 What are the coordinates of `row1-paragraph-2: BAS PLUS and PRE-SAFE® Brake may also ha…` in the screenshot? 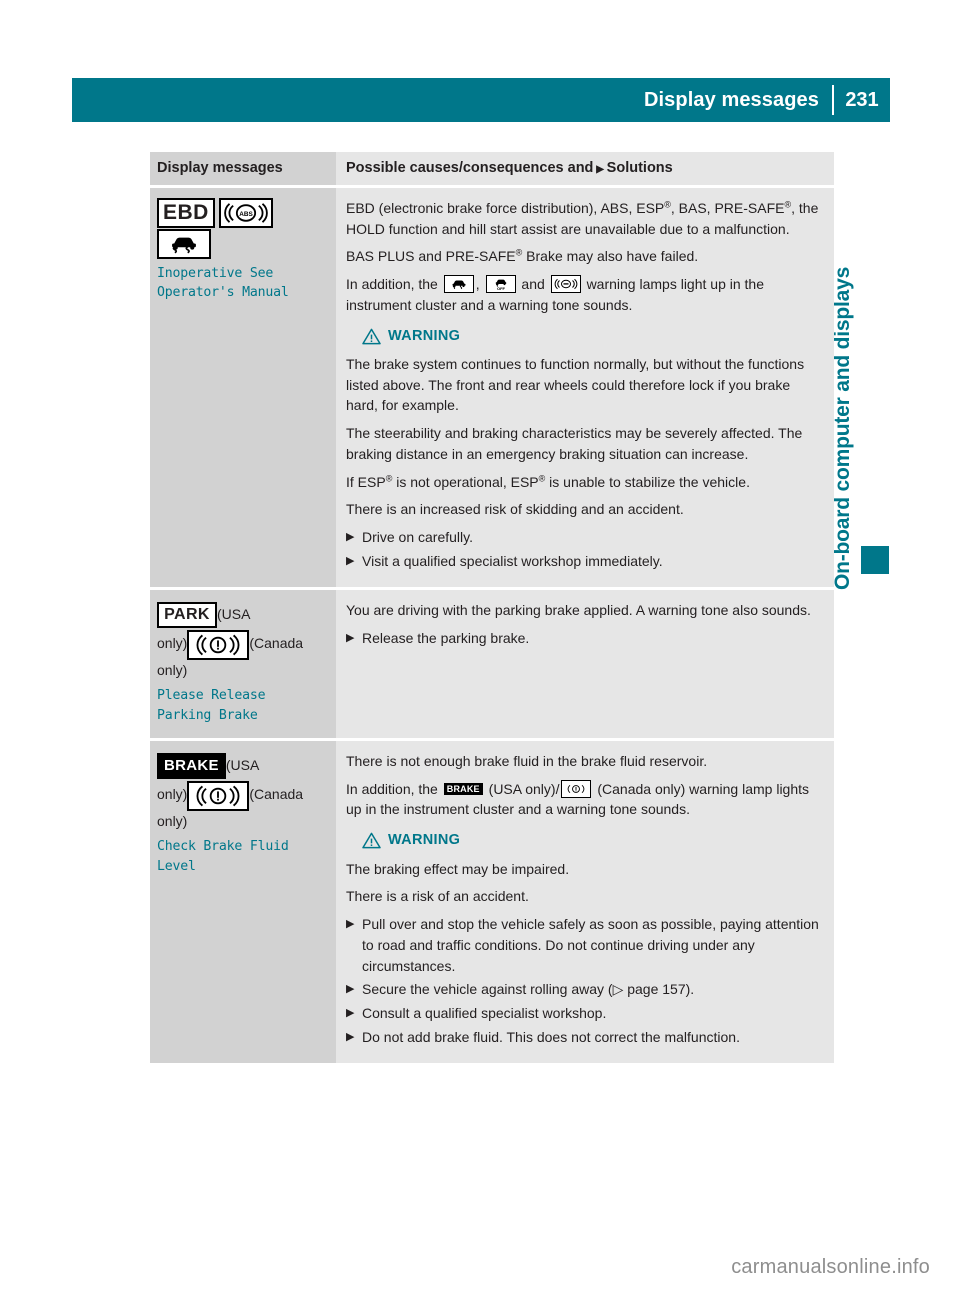 It's located at (584, 256).